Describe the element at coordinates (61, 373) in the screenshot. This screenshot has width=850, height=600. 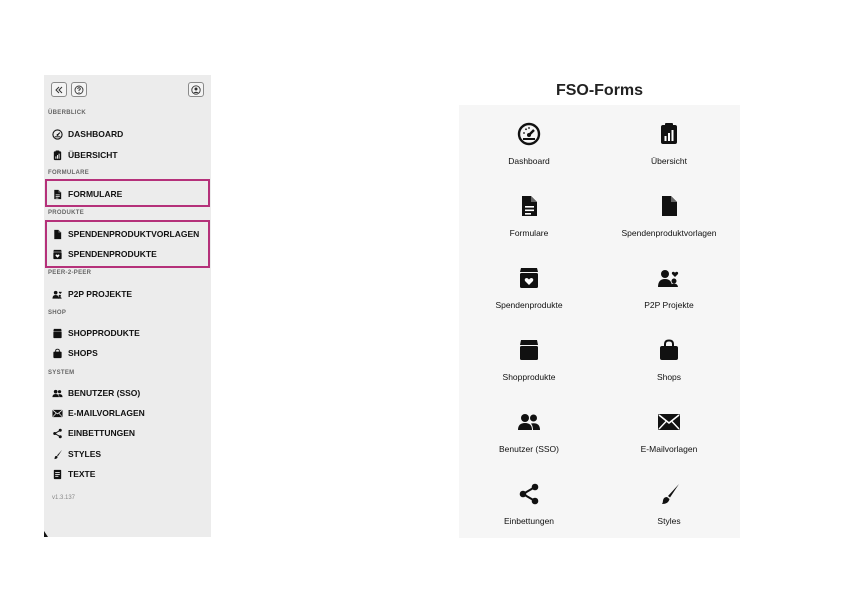
I see `section-system: SYSTEM` at that location.